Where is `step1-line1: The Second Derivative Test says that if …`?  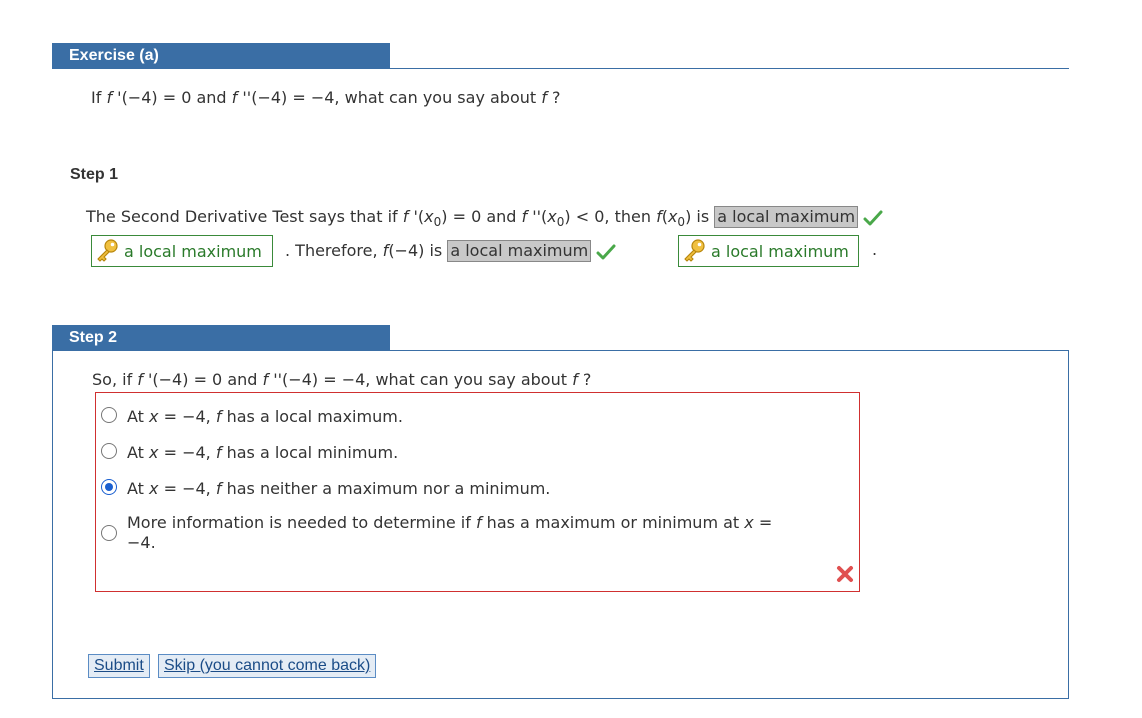
step1-line1: The Second Derivative Test says that if … is located at coordinates (484, 219).